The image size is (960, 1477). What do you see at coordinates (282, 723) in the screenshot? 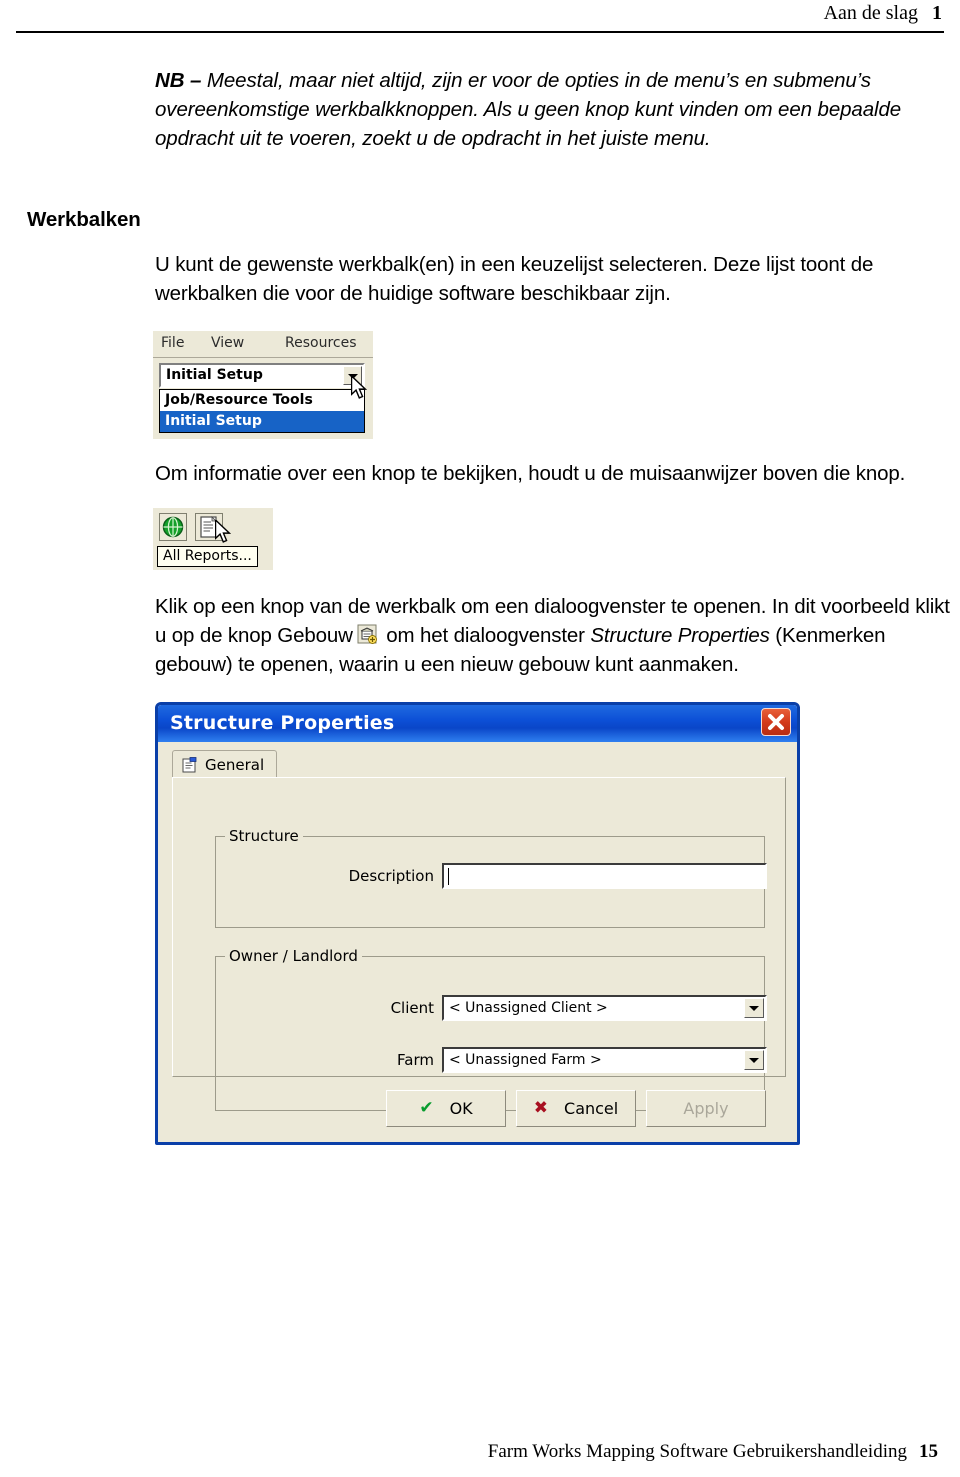
I see `dialog-title: Structure Properties` at bounding box center [282, 723].